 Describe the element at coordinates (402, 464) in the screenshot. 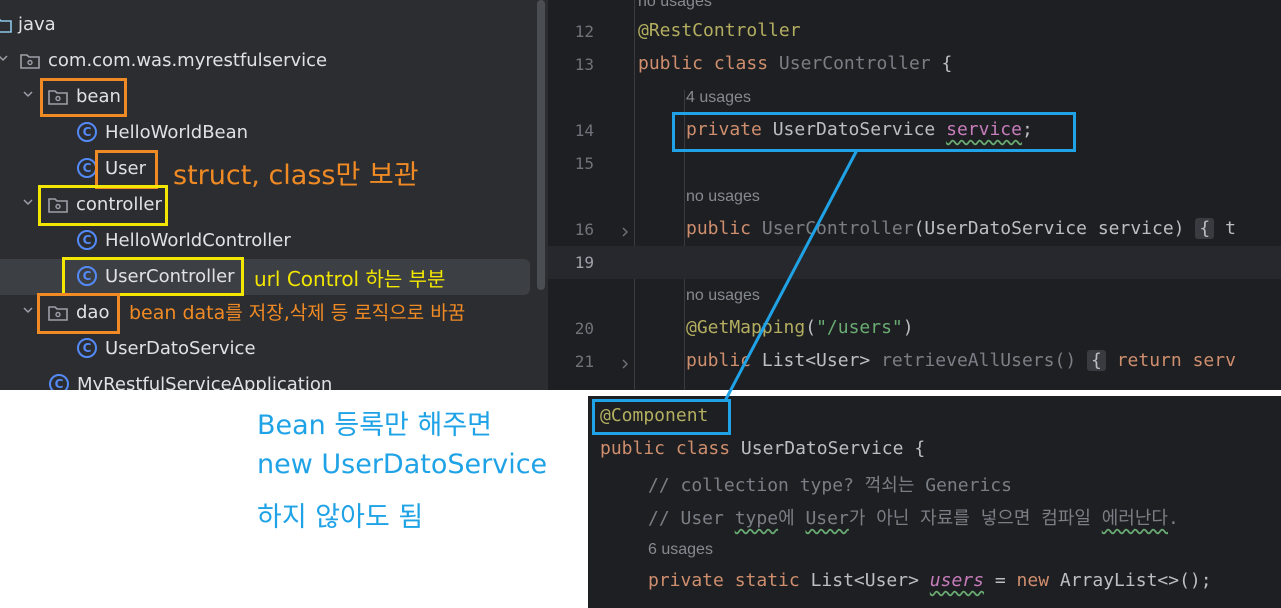

I see `component-note-line2: new UserDatoService` at that location.